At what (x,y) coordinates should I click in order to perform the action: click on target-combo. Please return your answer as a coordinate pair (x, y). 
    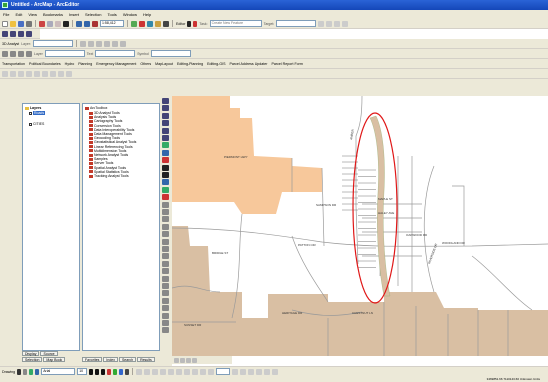
    Looking at the image, I should click on (296, 23).